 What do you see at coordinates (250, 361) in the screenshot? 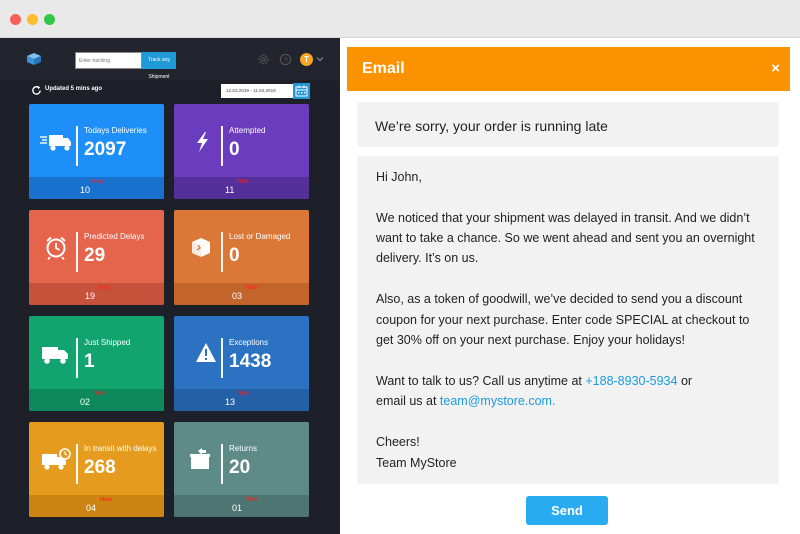
I see `tile-value: 1438` at bounding box center [250, 361].